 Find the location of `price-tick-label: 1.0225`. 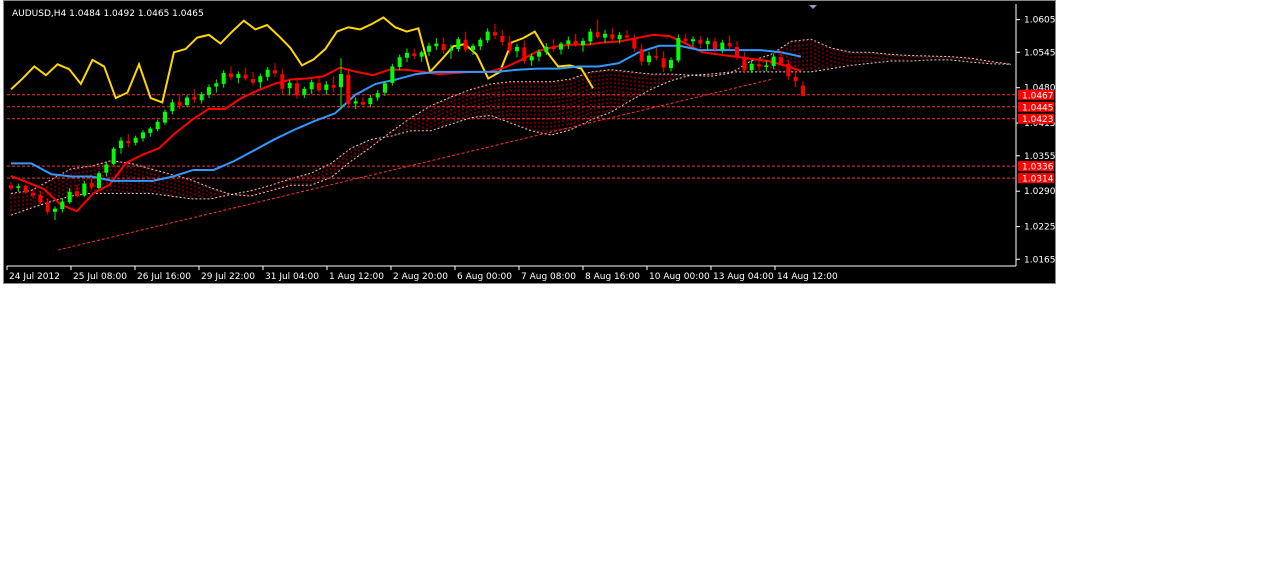

price-tick-label: 1.0225 is located at coordinates (1040, 228).